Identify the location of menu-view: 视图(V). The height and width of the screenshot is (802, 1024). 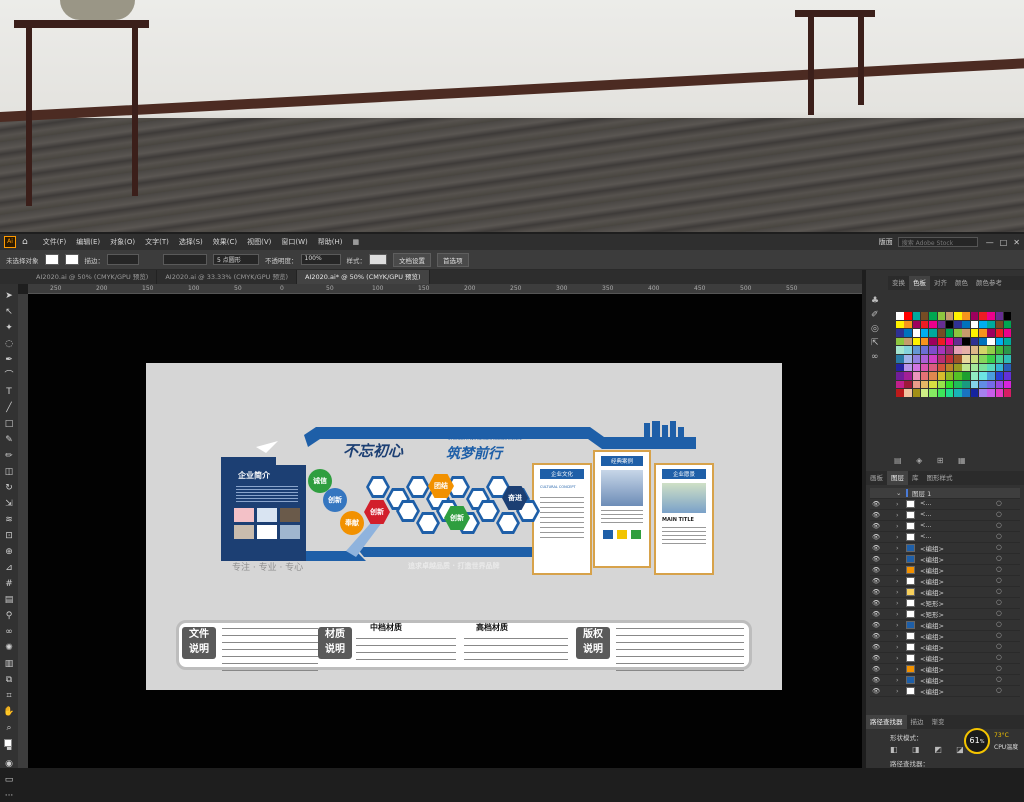
(259, 242).